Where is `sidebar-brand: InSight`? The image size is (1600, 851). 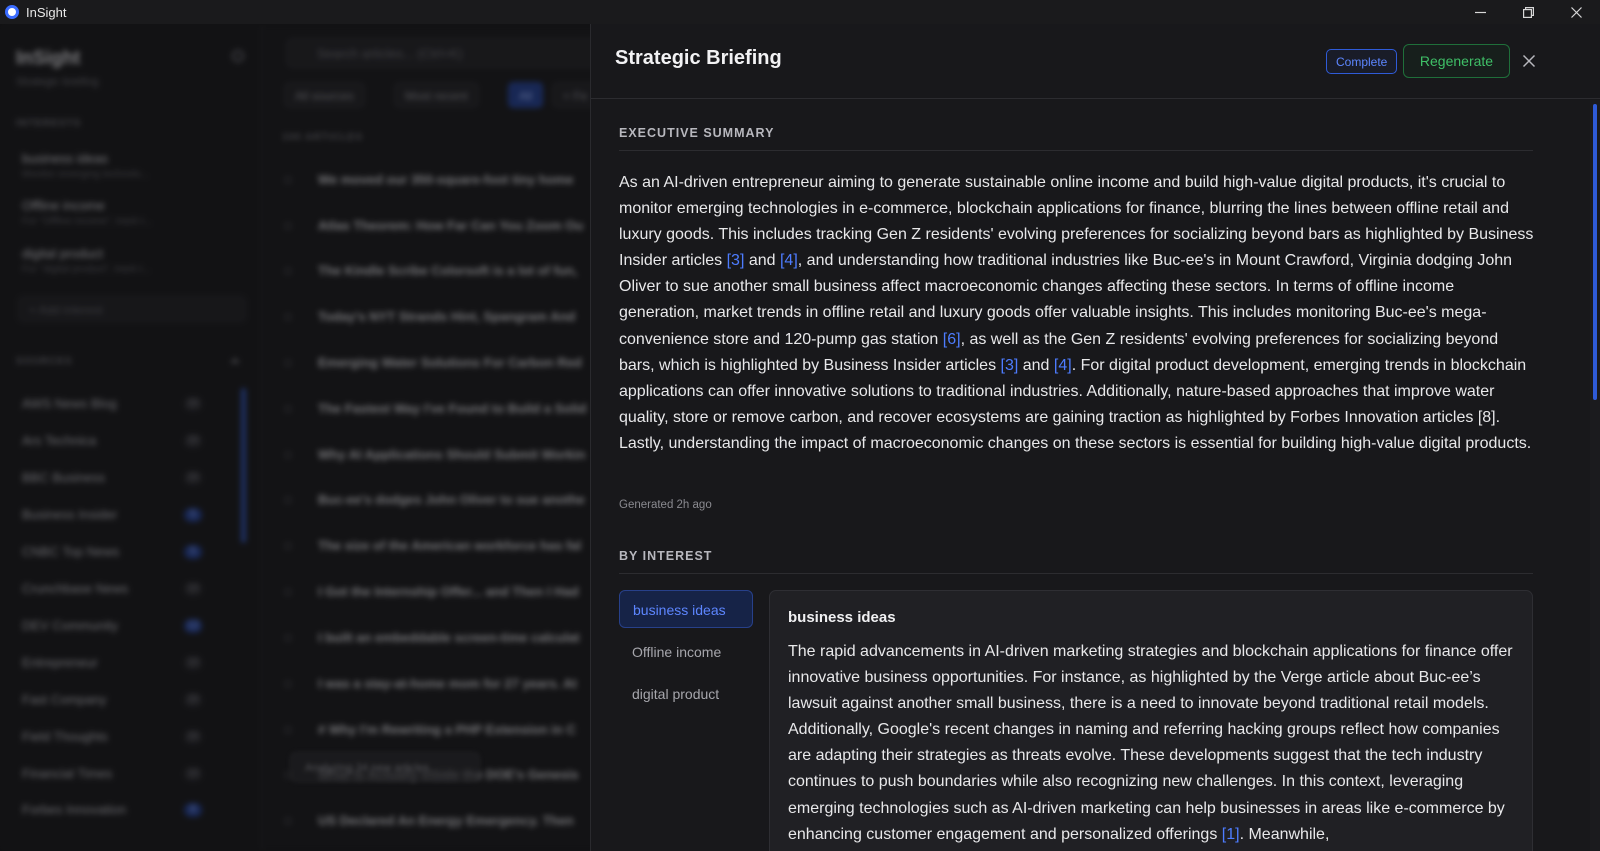 sidebar-brand: InSight is located at coordinates (48, 58).